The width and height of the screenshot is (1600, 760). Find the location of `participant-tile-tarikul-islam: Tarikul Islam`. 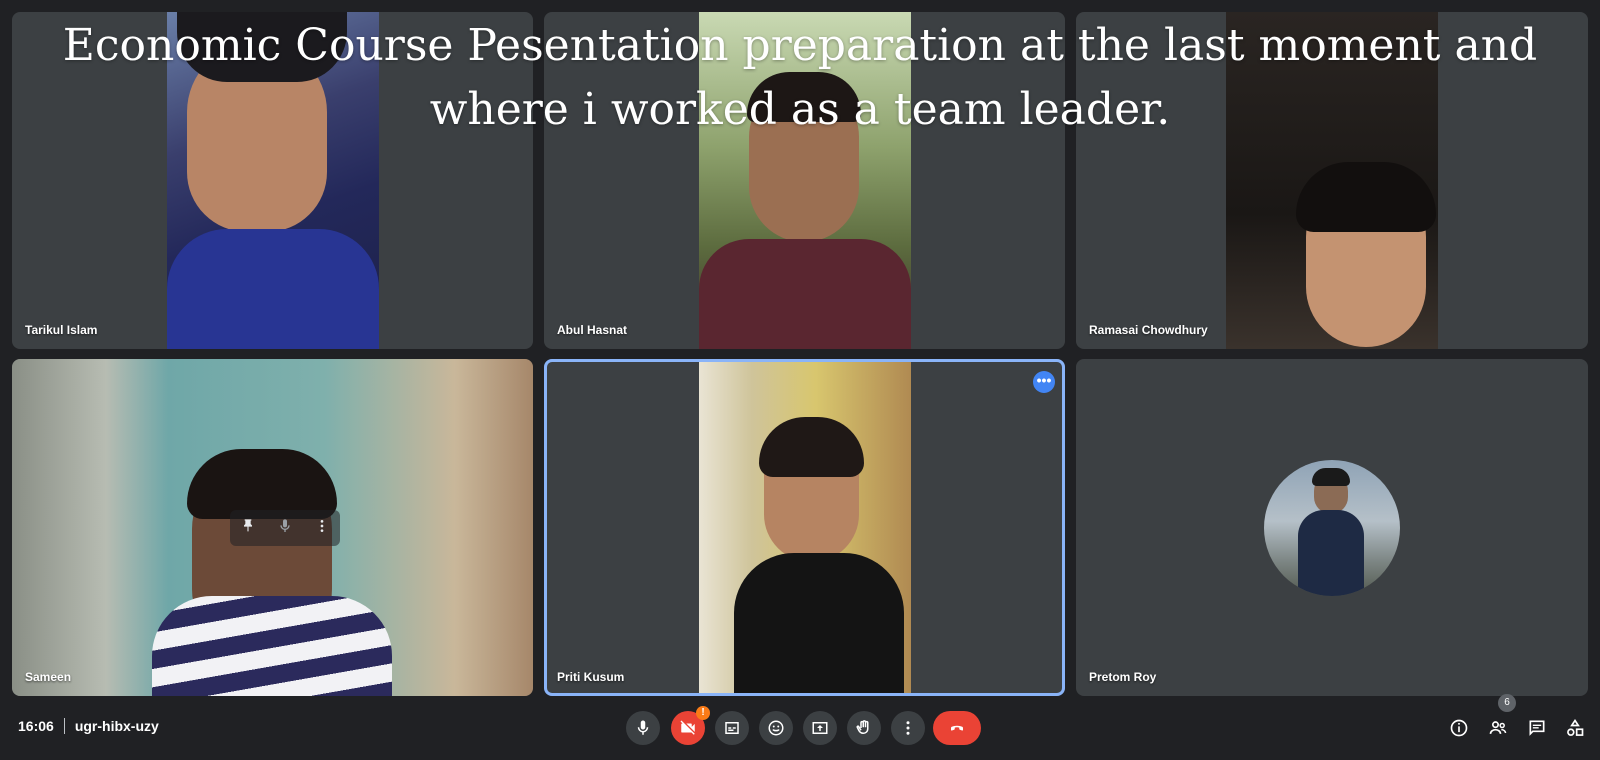

participant-tile-tarikul-islam: Tarikul Islam is located at coordinates (272, 180).